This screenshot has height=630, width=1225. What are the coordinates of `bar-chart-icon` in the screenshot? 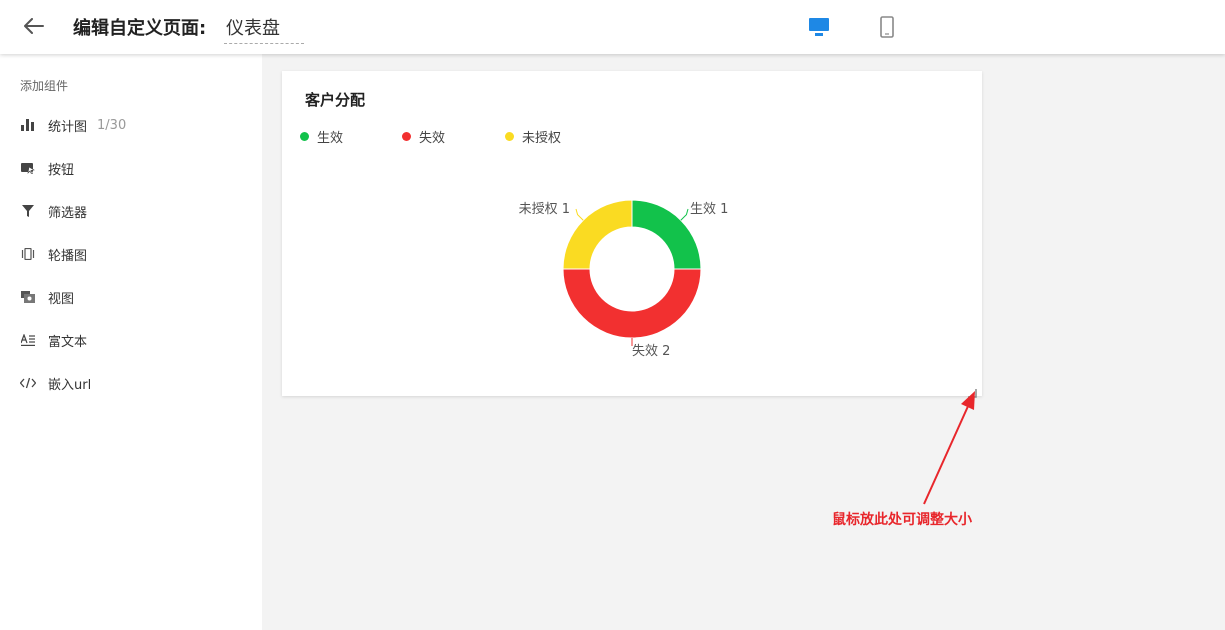 It's located at (28, 125).